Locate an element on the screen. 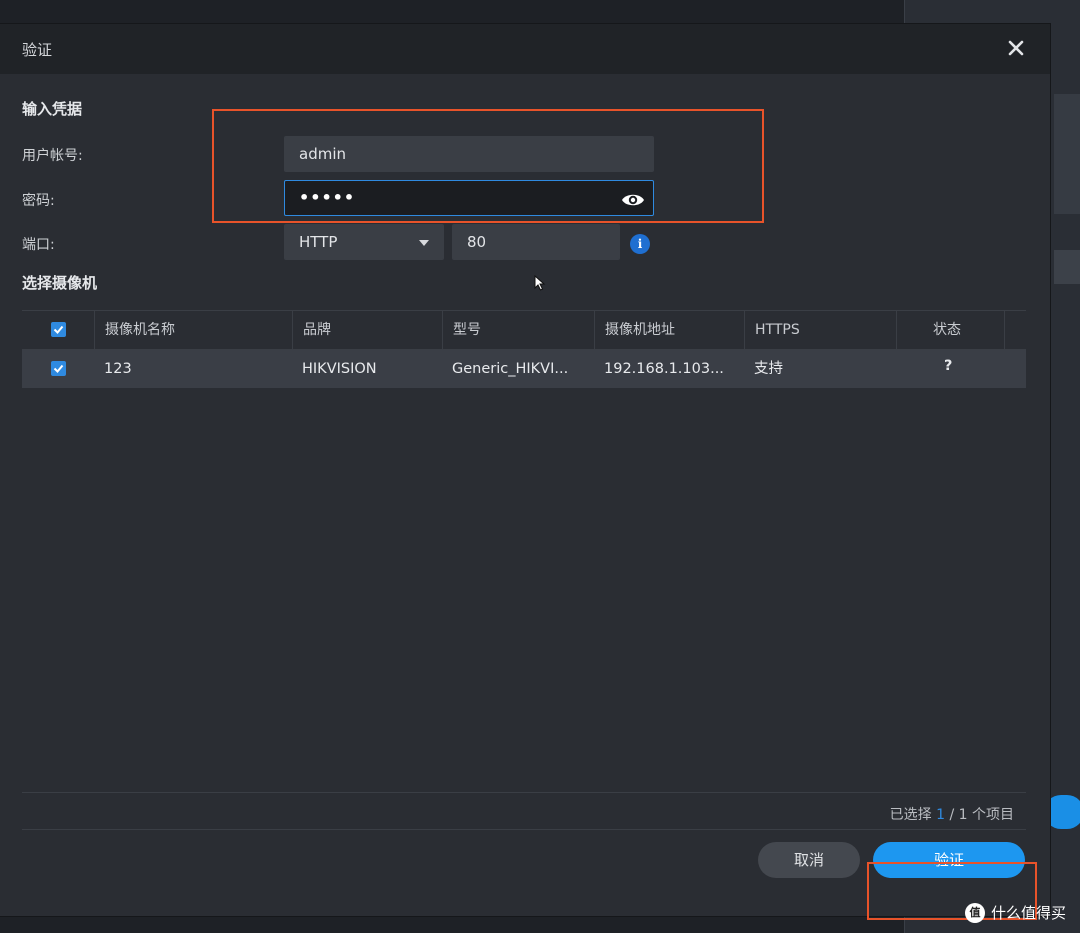 The height and width of the screenshot is (933, 1080). mouse-cursor-icon is located at coordinates (540, 284).